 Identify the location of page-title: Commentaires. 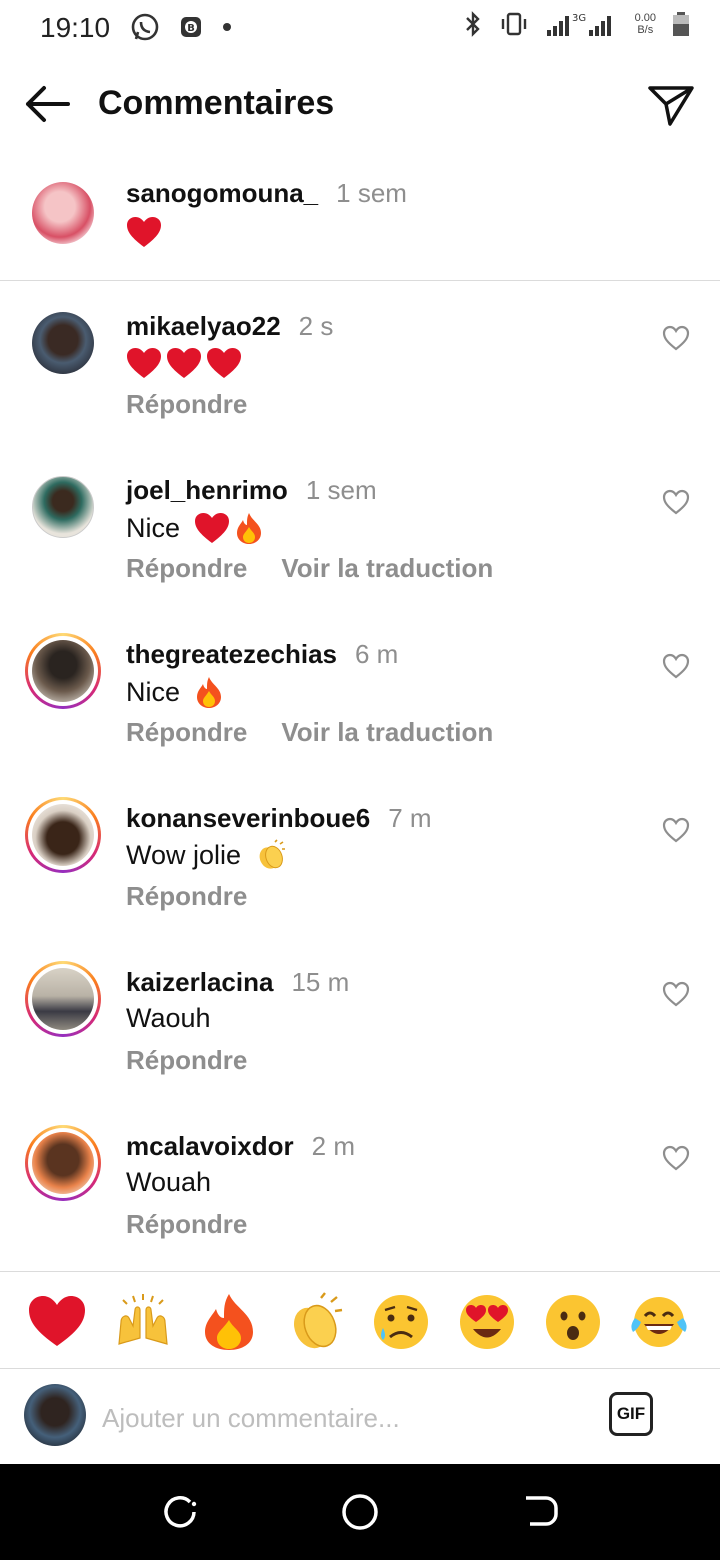
(216, 103).